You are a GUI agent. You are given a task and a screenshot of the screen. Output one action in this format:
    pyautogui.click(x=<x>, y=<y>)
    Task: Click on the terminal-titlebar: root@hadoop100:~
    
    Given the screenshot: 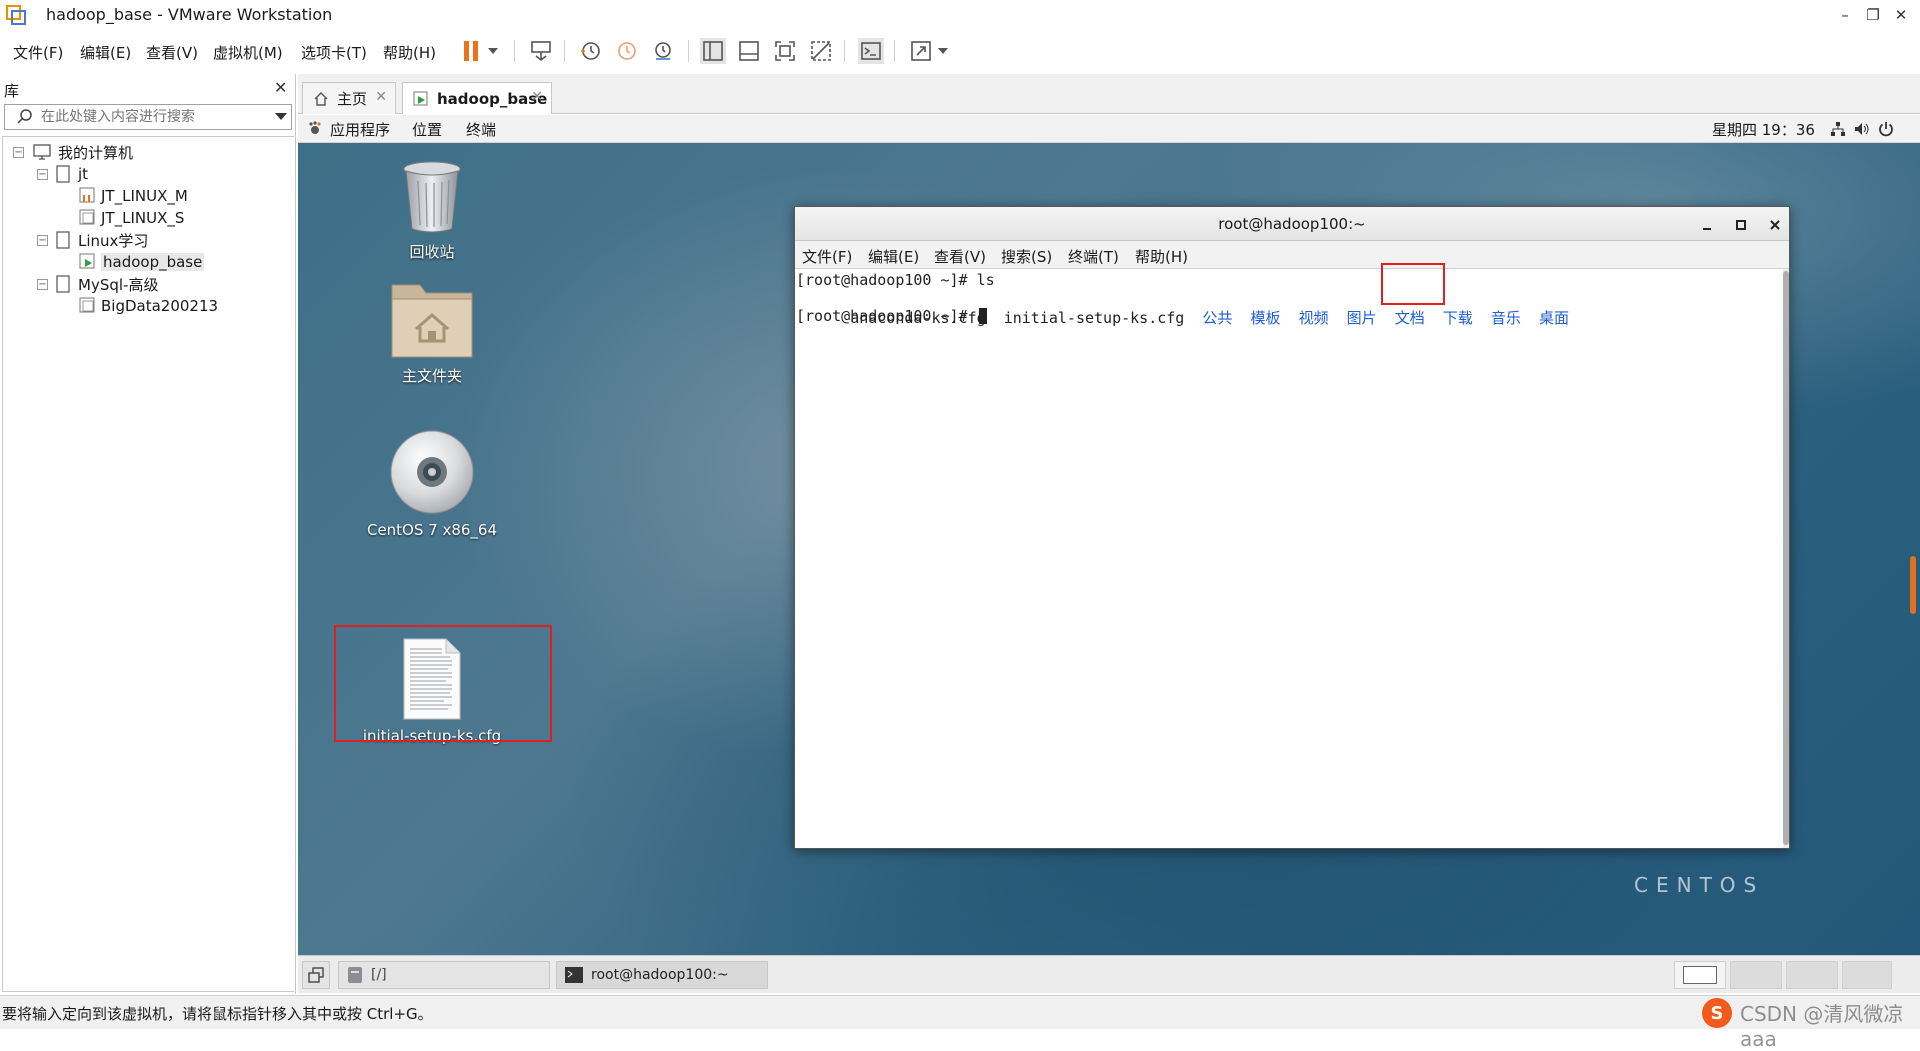 What is the action you would take?
    pyautogui.click(x=1292, y=224)
    